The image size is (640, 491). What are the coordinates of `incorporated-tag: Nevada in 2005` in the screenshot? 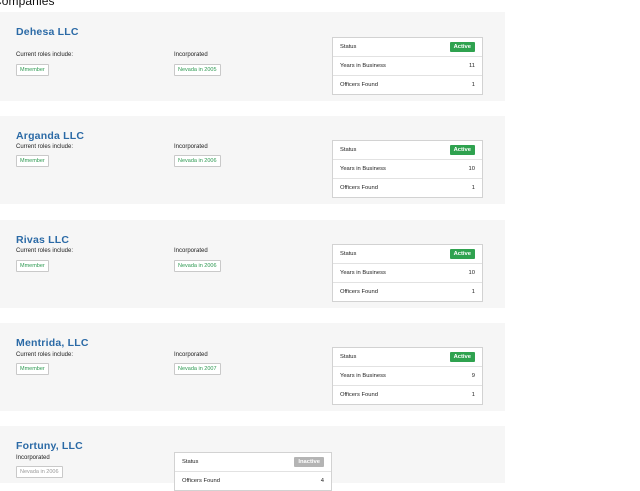 It's located at (197, 70).